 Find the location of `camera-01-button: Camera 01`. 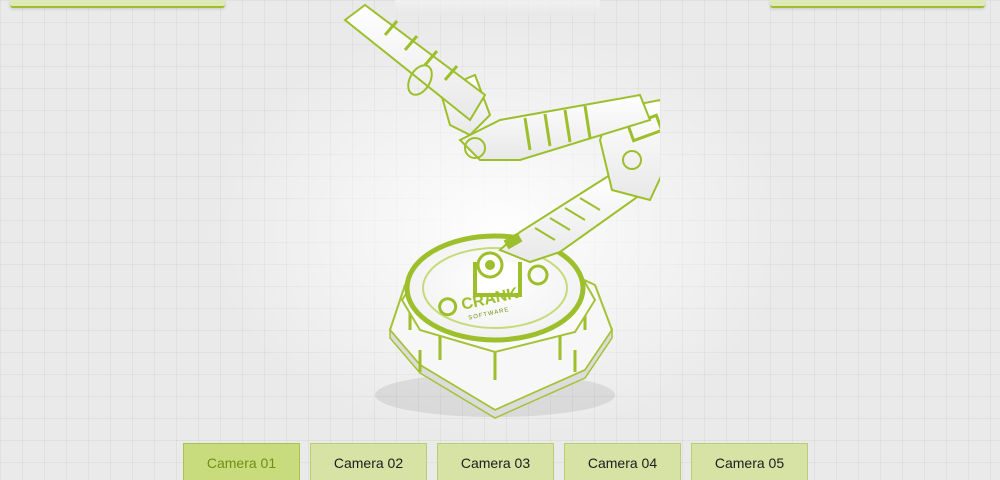

camera-01-button: Camera 01 is located at coordinates (241, 461).